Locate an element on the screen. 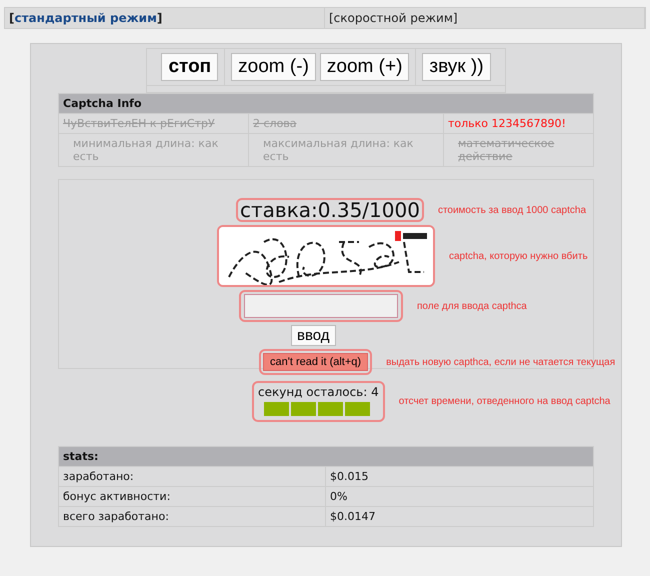 This screenshot has height=576, width=650. toolbar-button: zoom (+) is located at coordinates (365, 67).